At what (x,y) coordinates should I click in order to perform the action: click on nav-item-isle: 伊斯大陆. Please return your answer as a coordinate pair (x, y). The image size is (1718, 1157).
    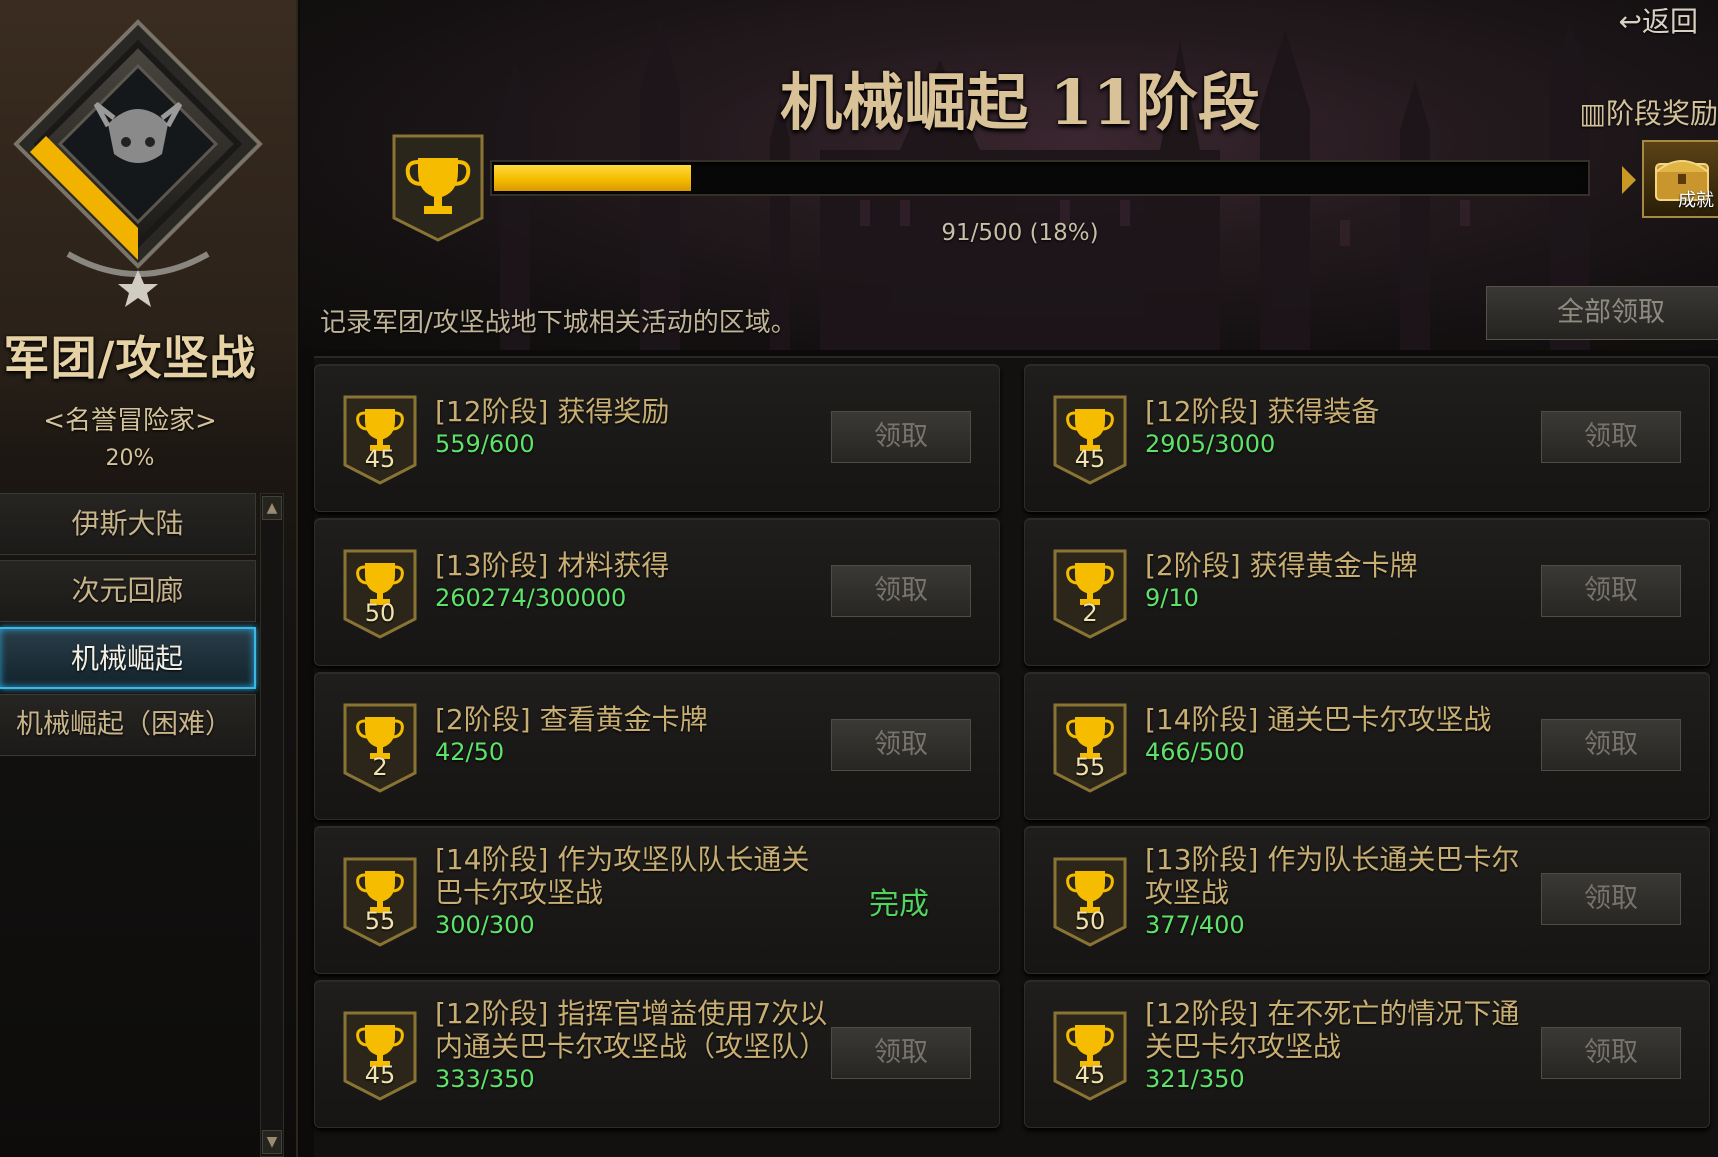
    Looking at the image, I should click on (128, 524).